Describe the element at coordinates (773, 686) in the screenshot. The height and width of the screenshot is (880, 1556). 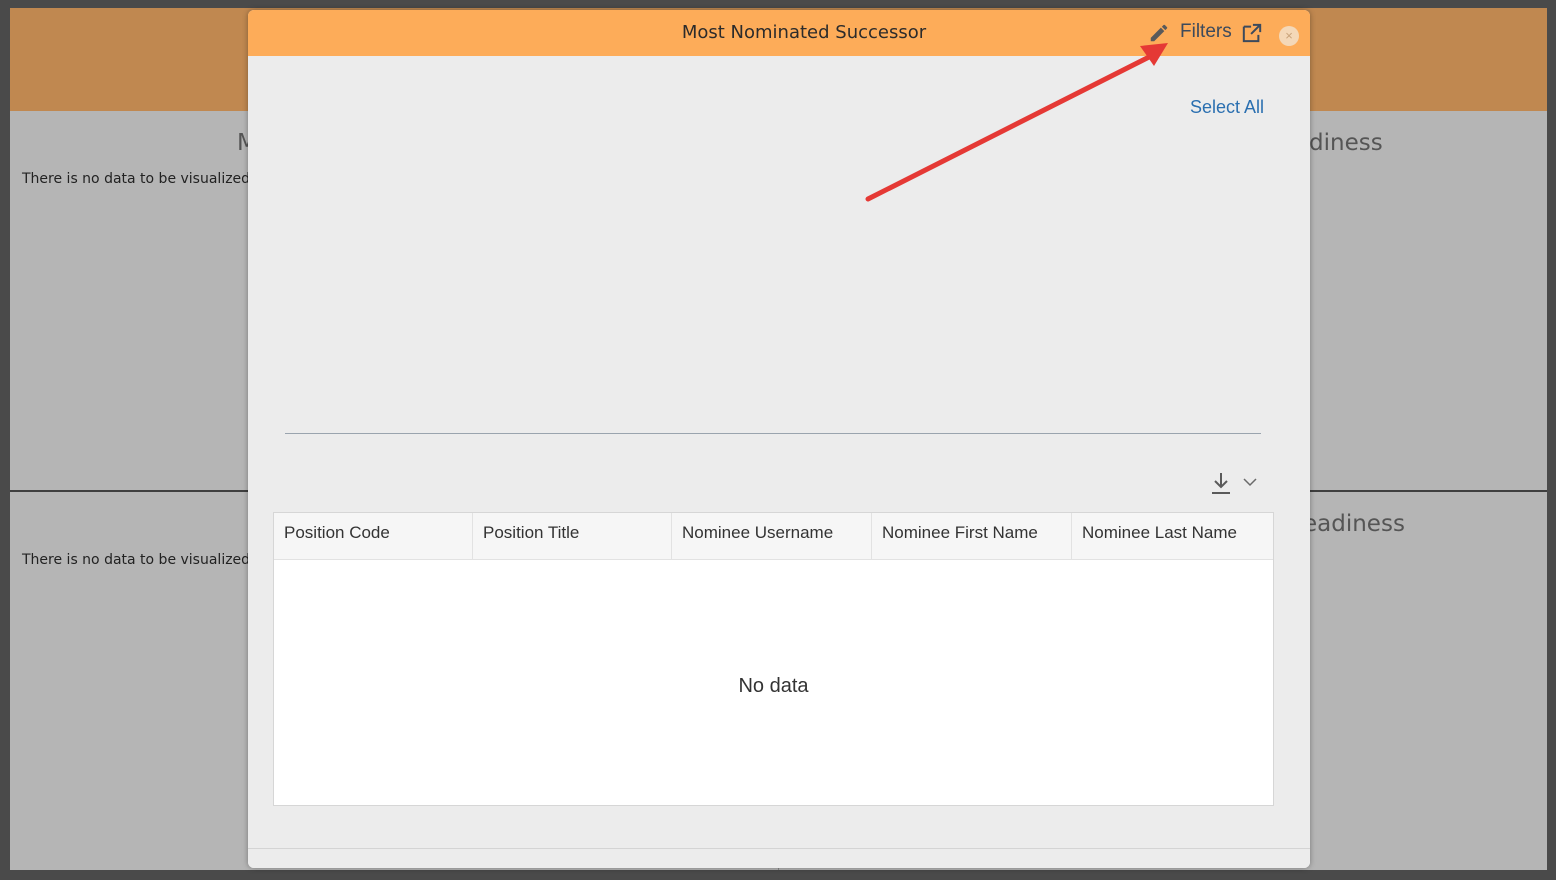
I see `table-empty-message: No data` at that location.